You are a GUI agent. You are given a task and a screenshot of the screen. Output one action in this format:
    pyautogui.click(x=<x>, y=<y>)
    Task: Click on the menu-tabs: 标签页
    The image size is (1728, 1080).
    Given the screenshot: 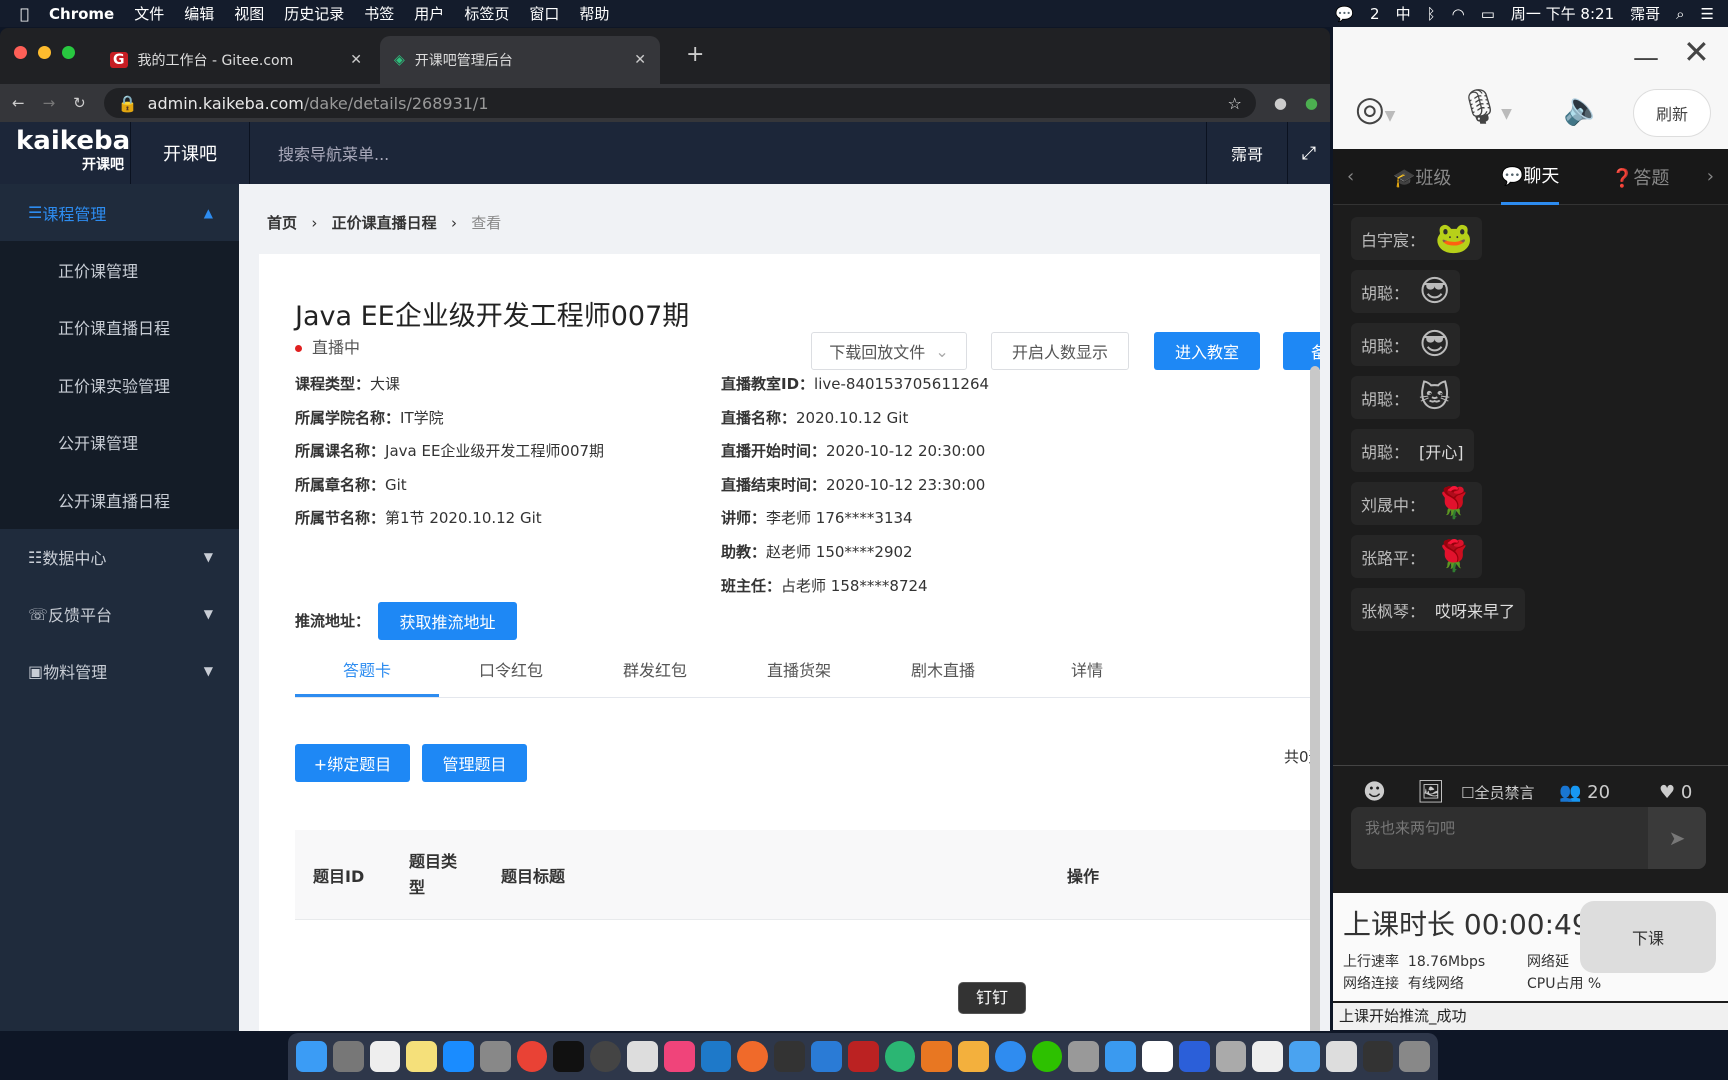 What is the action you would take?
    pyautogui.click(x=486, y=13)
    